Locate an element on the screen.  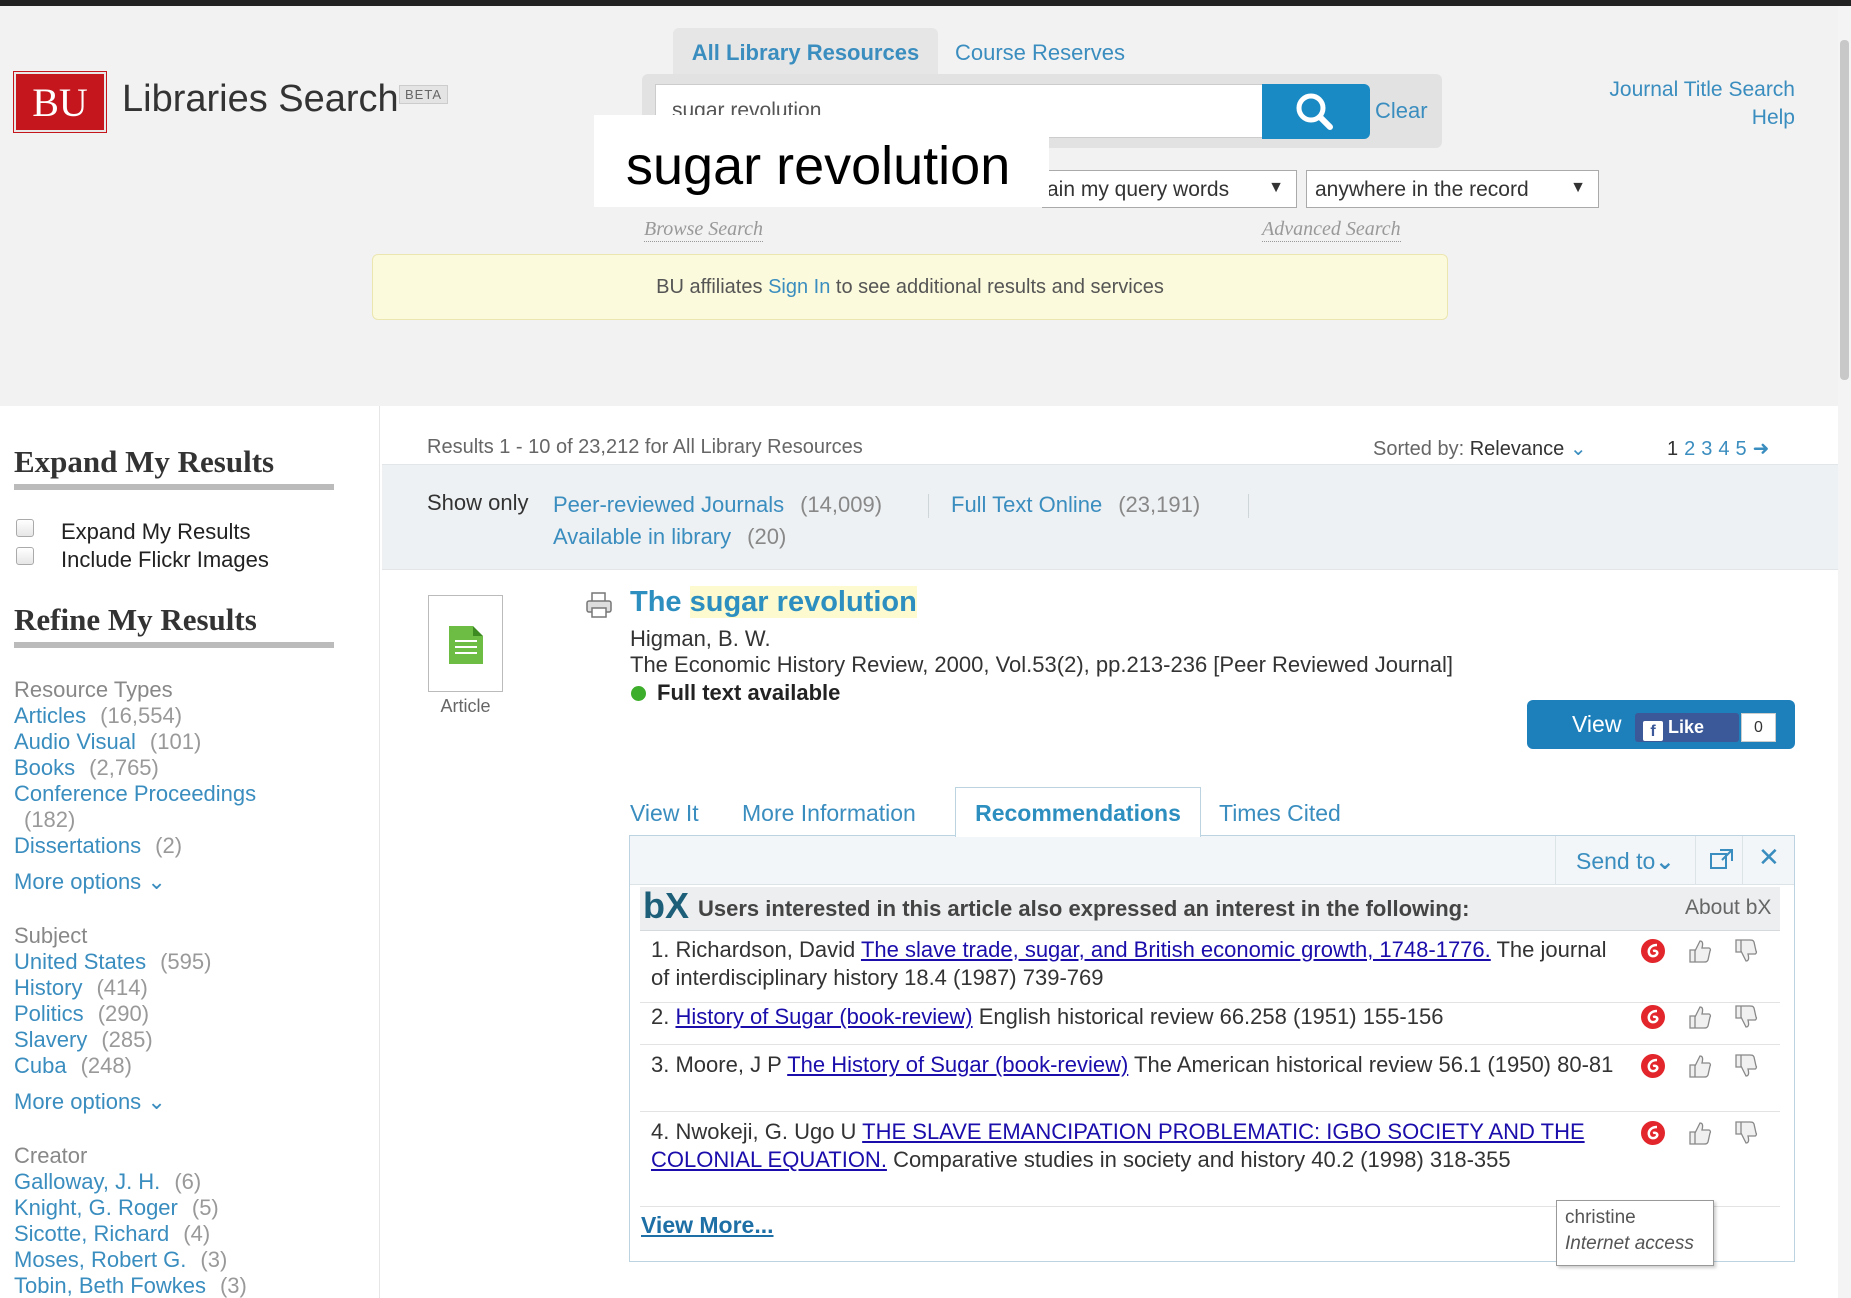
page-link: 4 is located at coordinates (1723, 449).